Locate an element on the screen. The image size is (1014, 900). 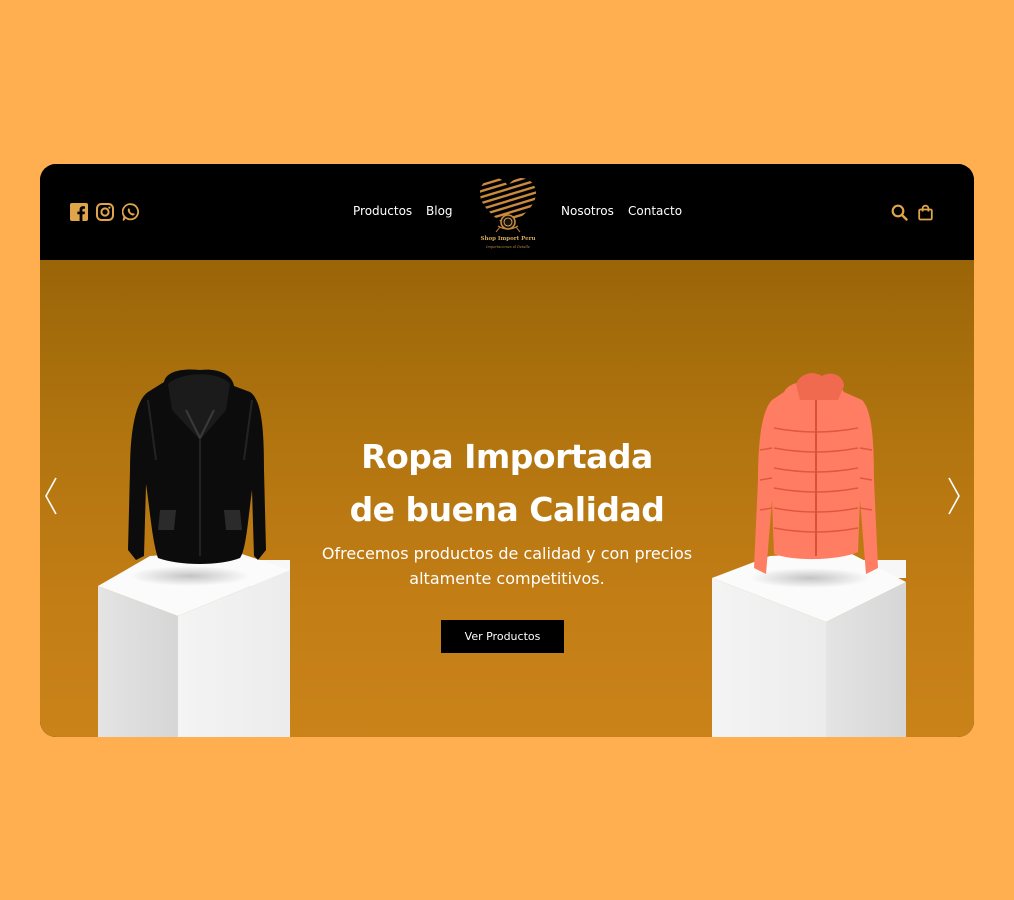
nav-link-nosotros: Nosotros is located at coordinates (587, 211).